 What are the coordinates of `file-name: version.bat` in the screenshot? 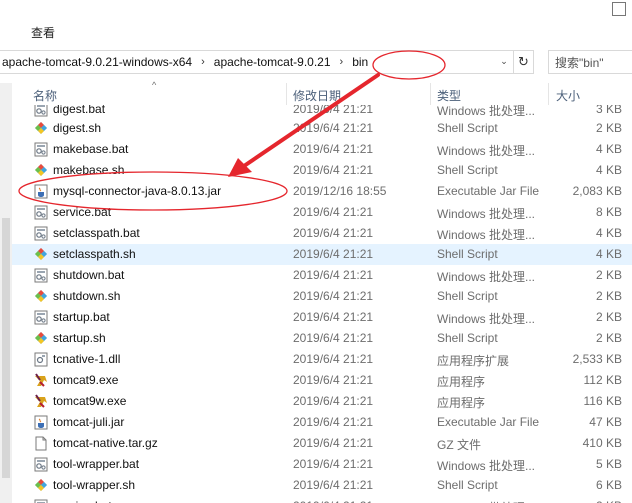 It's located at (82, 501).